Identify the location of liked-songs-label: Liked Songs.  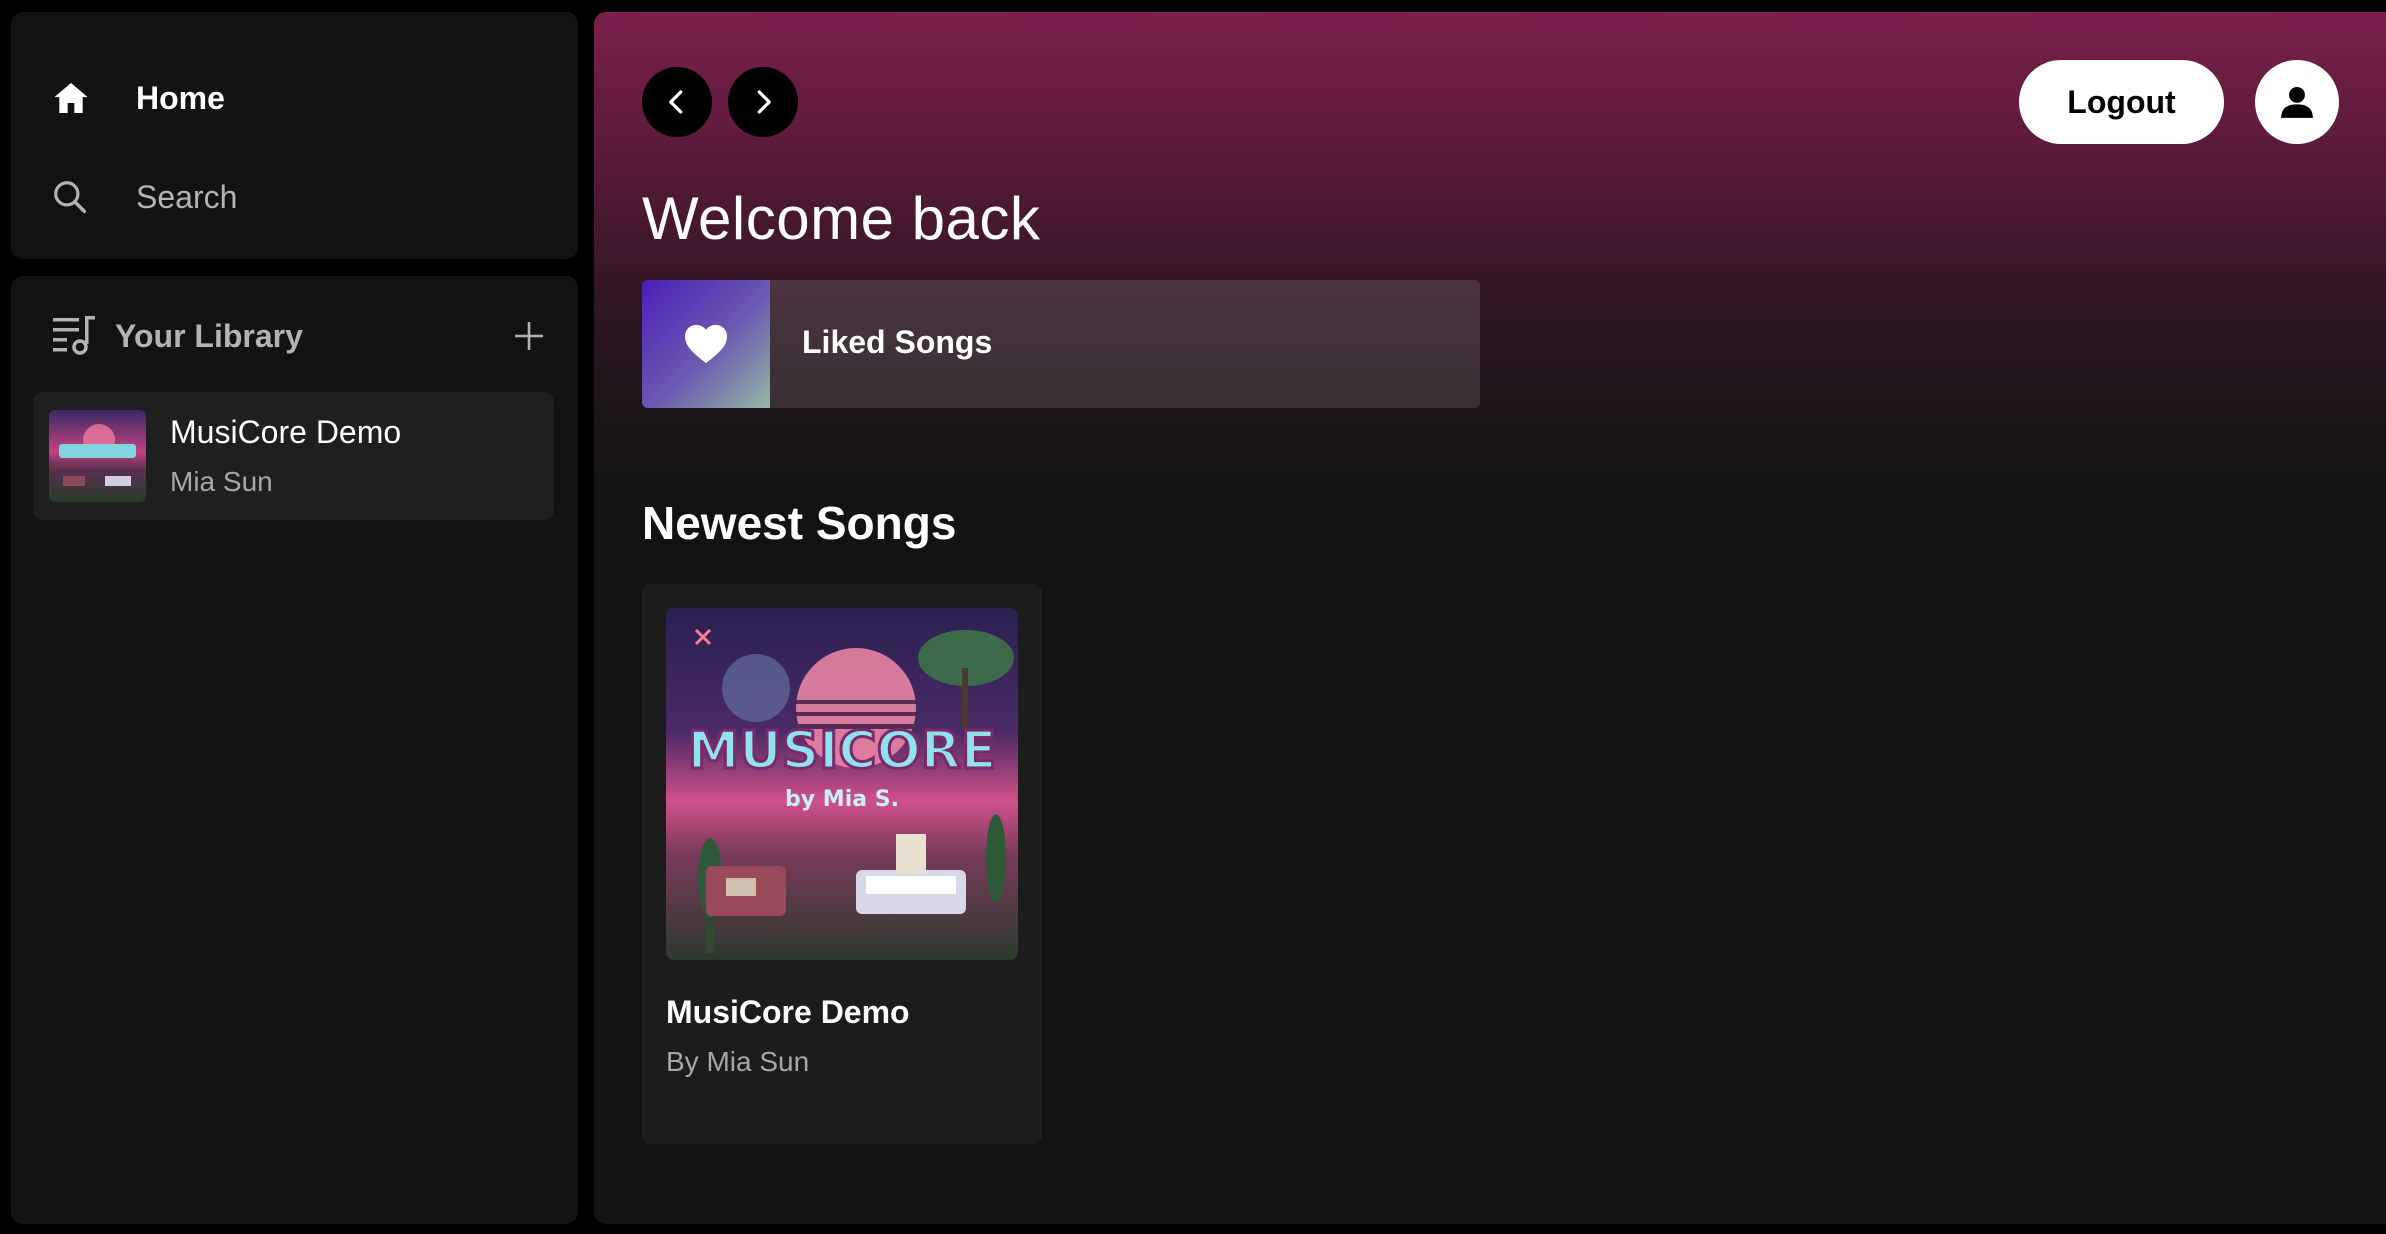
(897, 342).